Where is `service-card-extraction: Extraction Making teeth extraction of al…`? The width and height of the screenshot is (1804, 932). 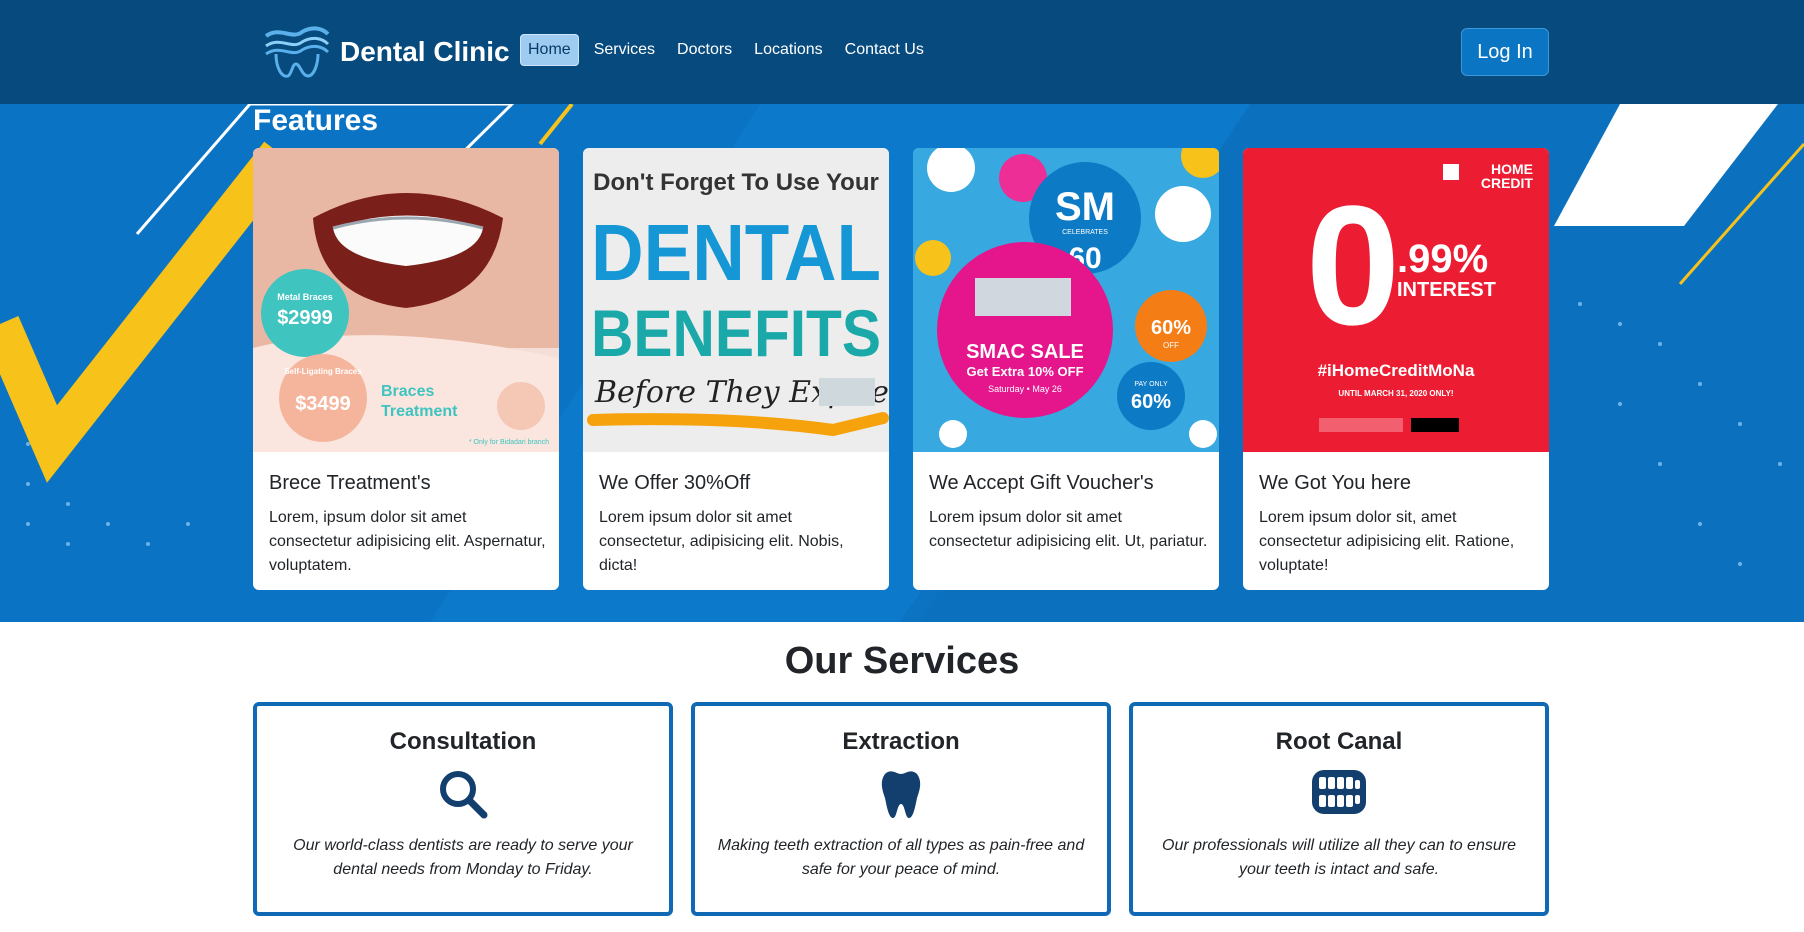 service-card-extraction: Extraction Making teeth extraction of al… is located at coordinates (901, 809).